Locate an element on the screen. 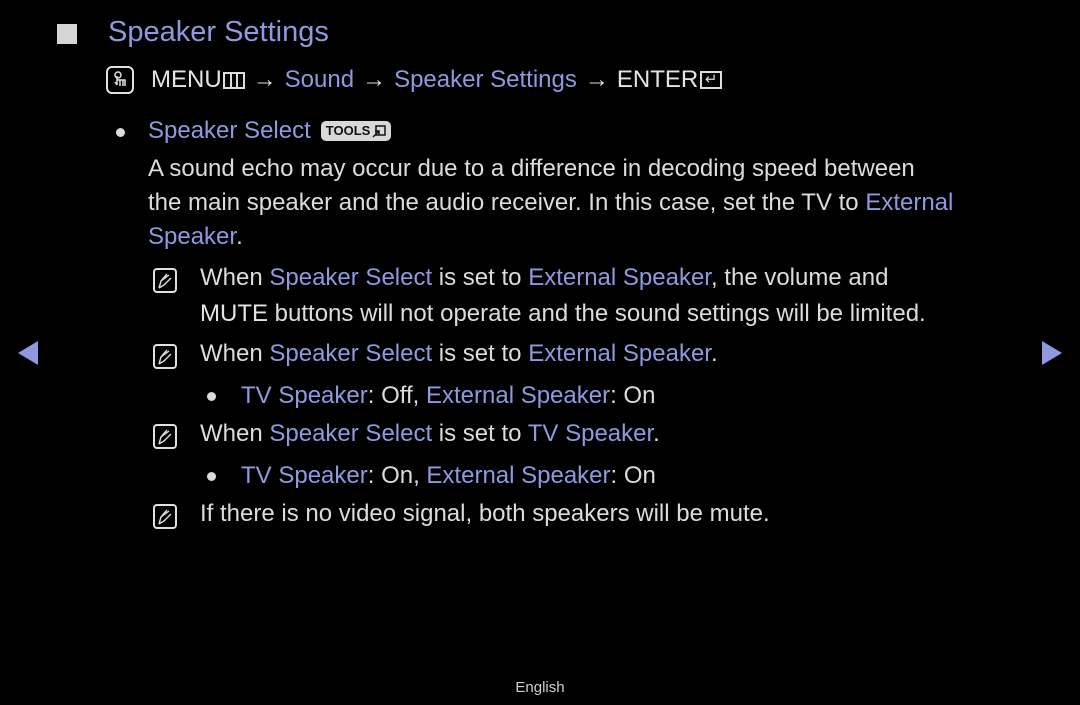  path-sound: Sound is located at coordinates (319, 80).